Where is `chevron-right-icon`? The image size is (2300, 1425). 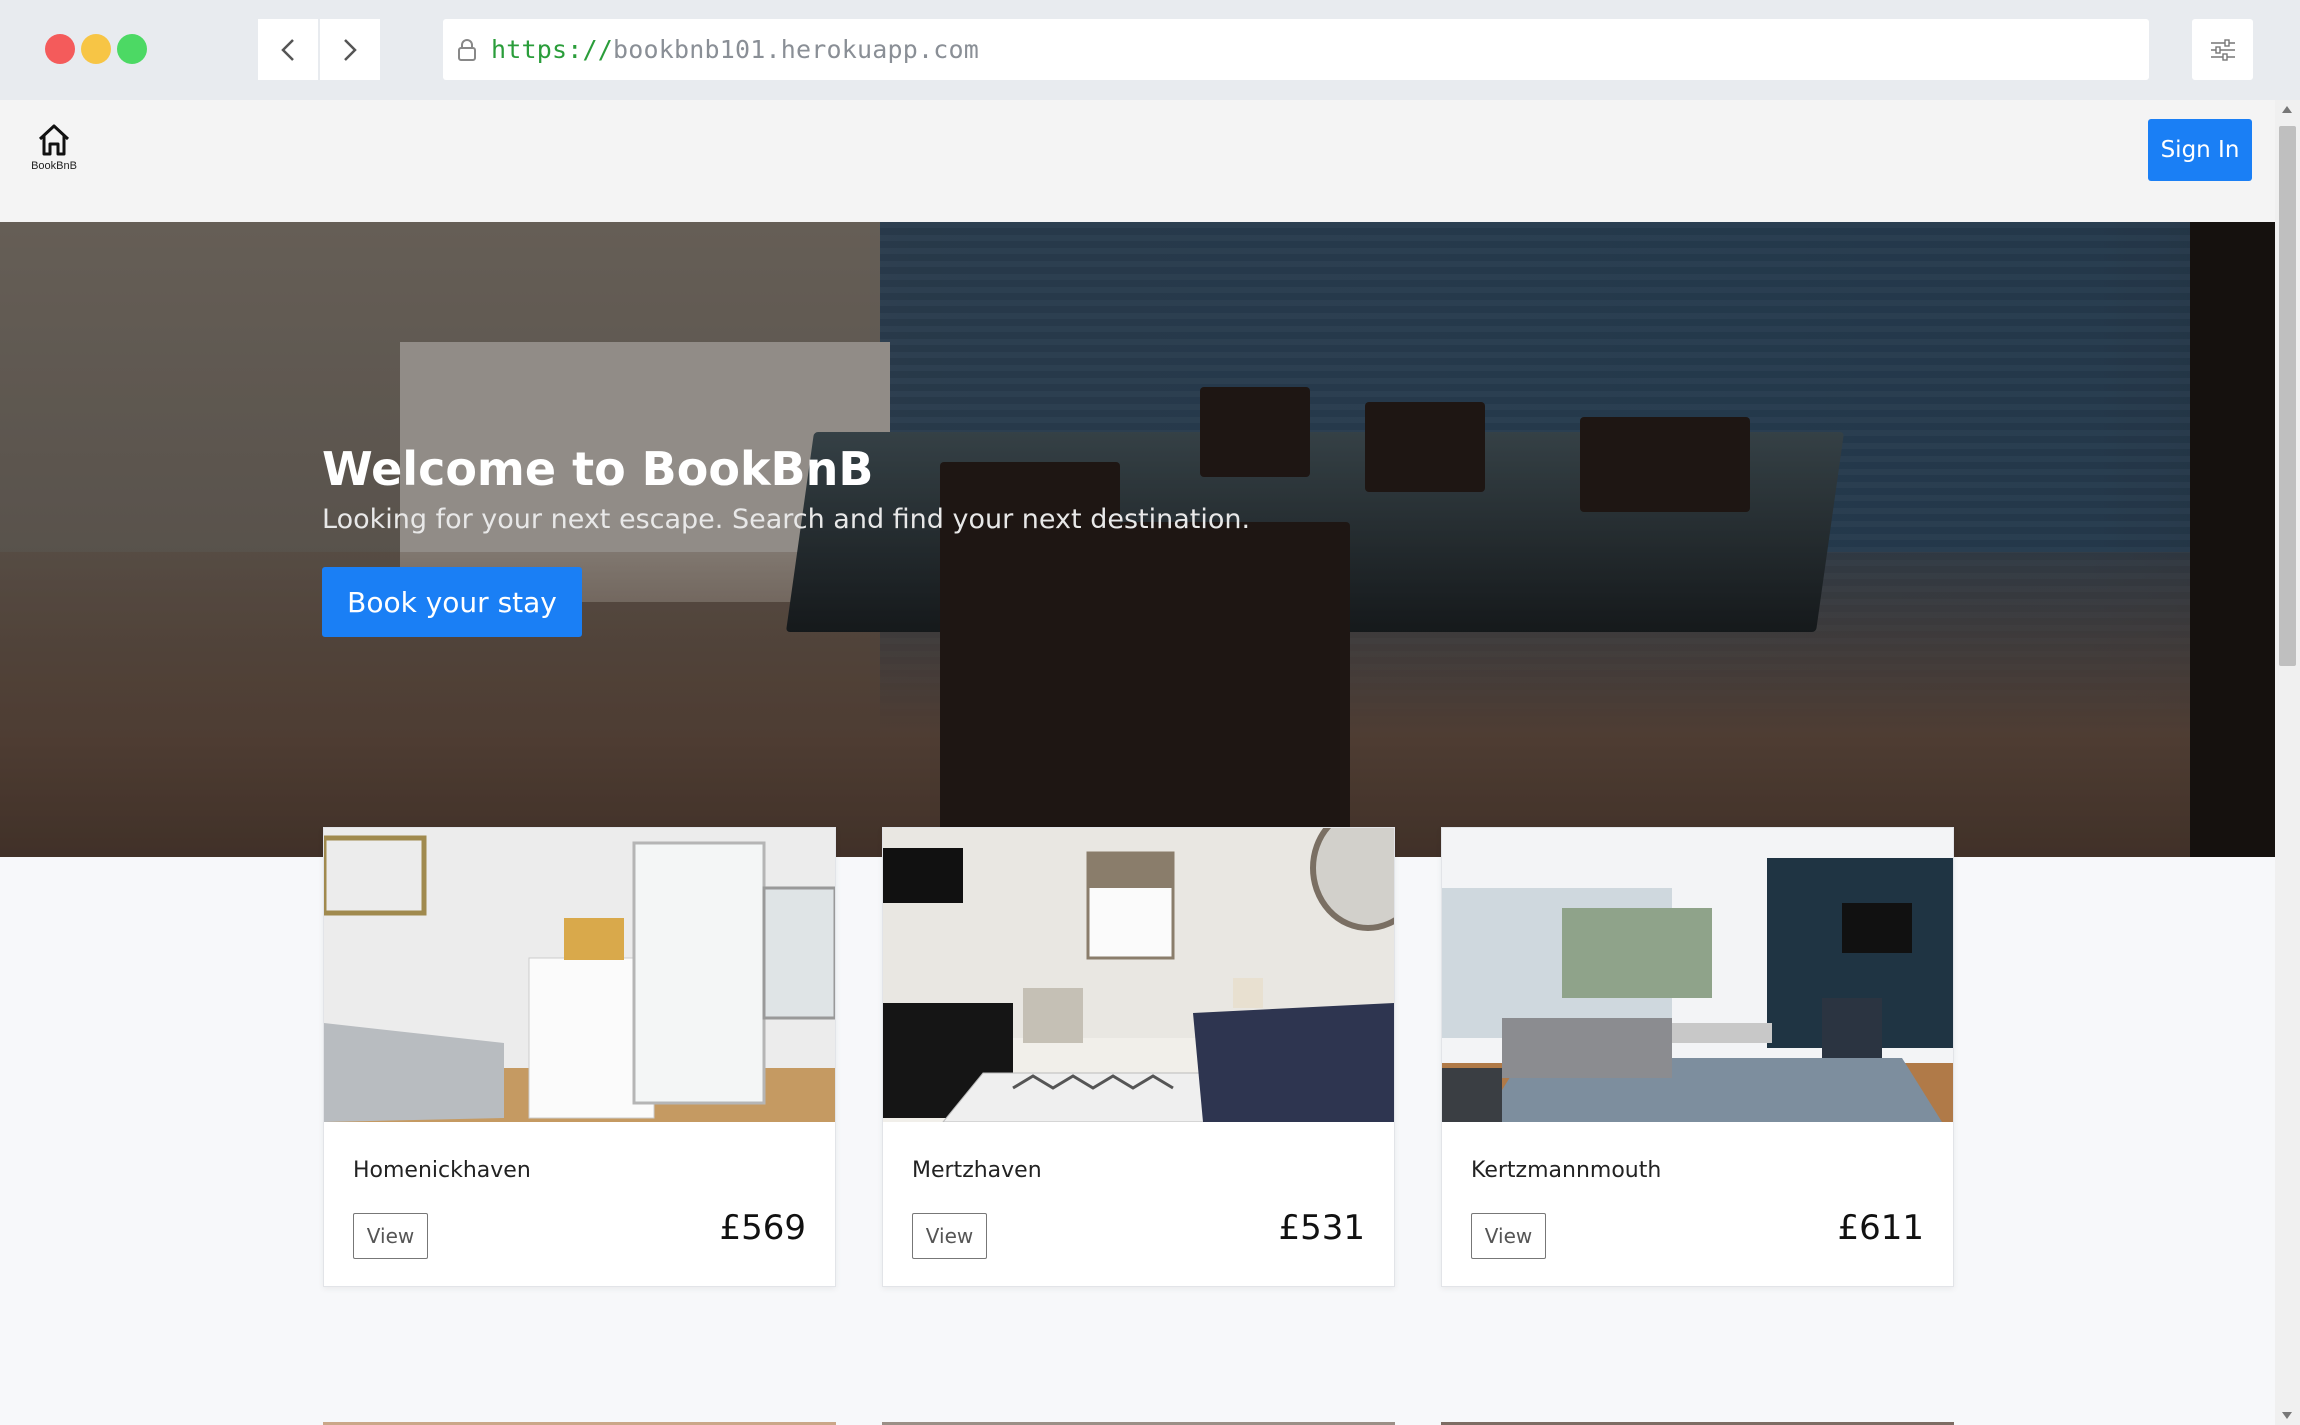
chevron-right-icon is located at coordinates (350, 49).